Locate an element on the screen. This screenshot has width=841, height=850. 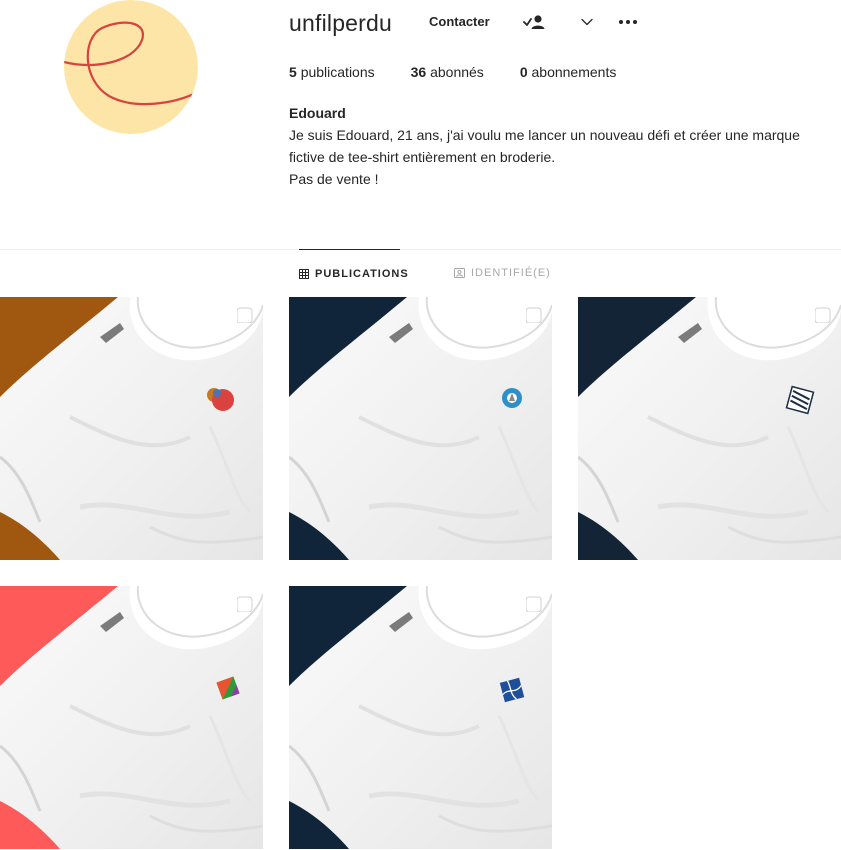
grid-icon is located at coordinates (304, 273).